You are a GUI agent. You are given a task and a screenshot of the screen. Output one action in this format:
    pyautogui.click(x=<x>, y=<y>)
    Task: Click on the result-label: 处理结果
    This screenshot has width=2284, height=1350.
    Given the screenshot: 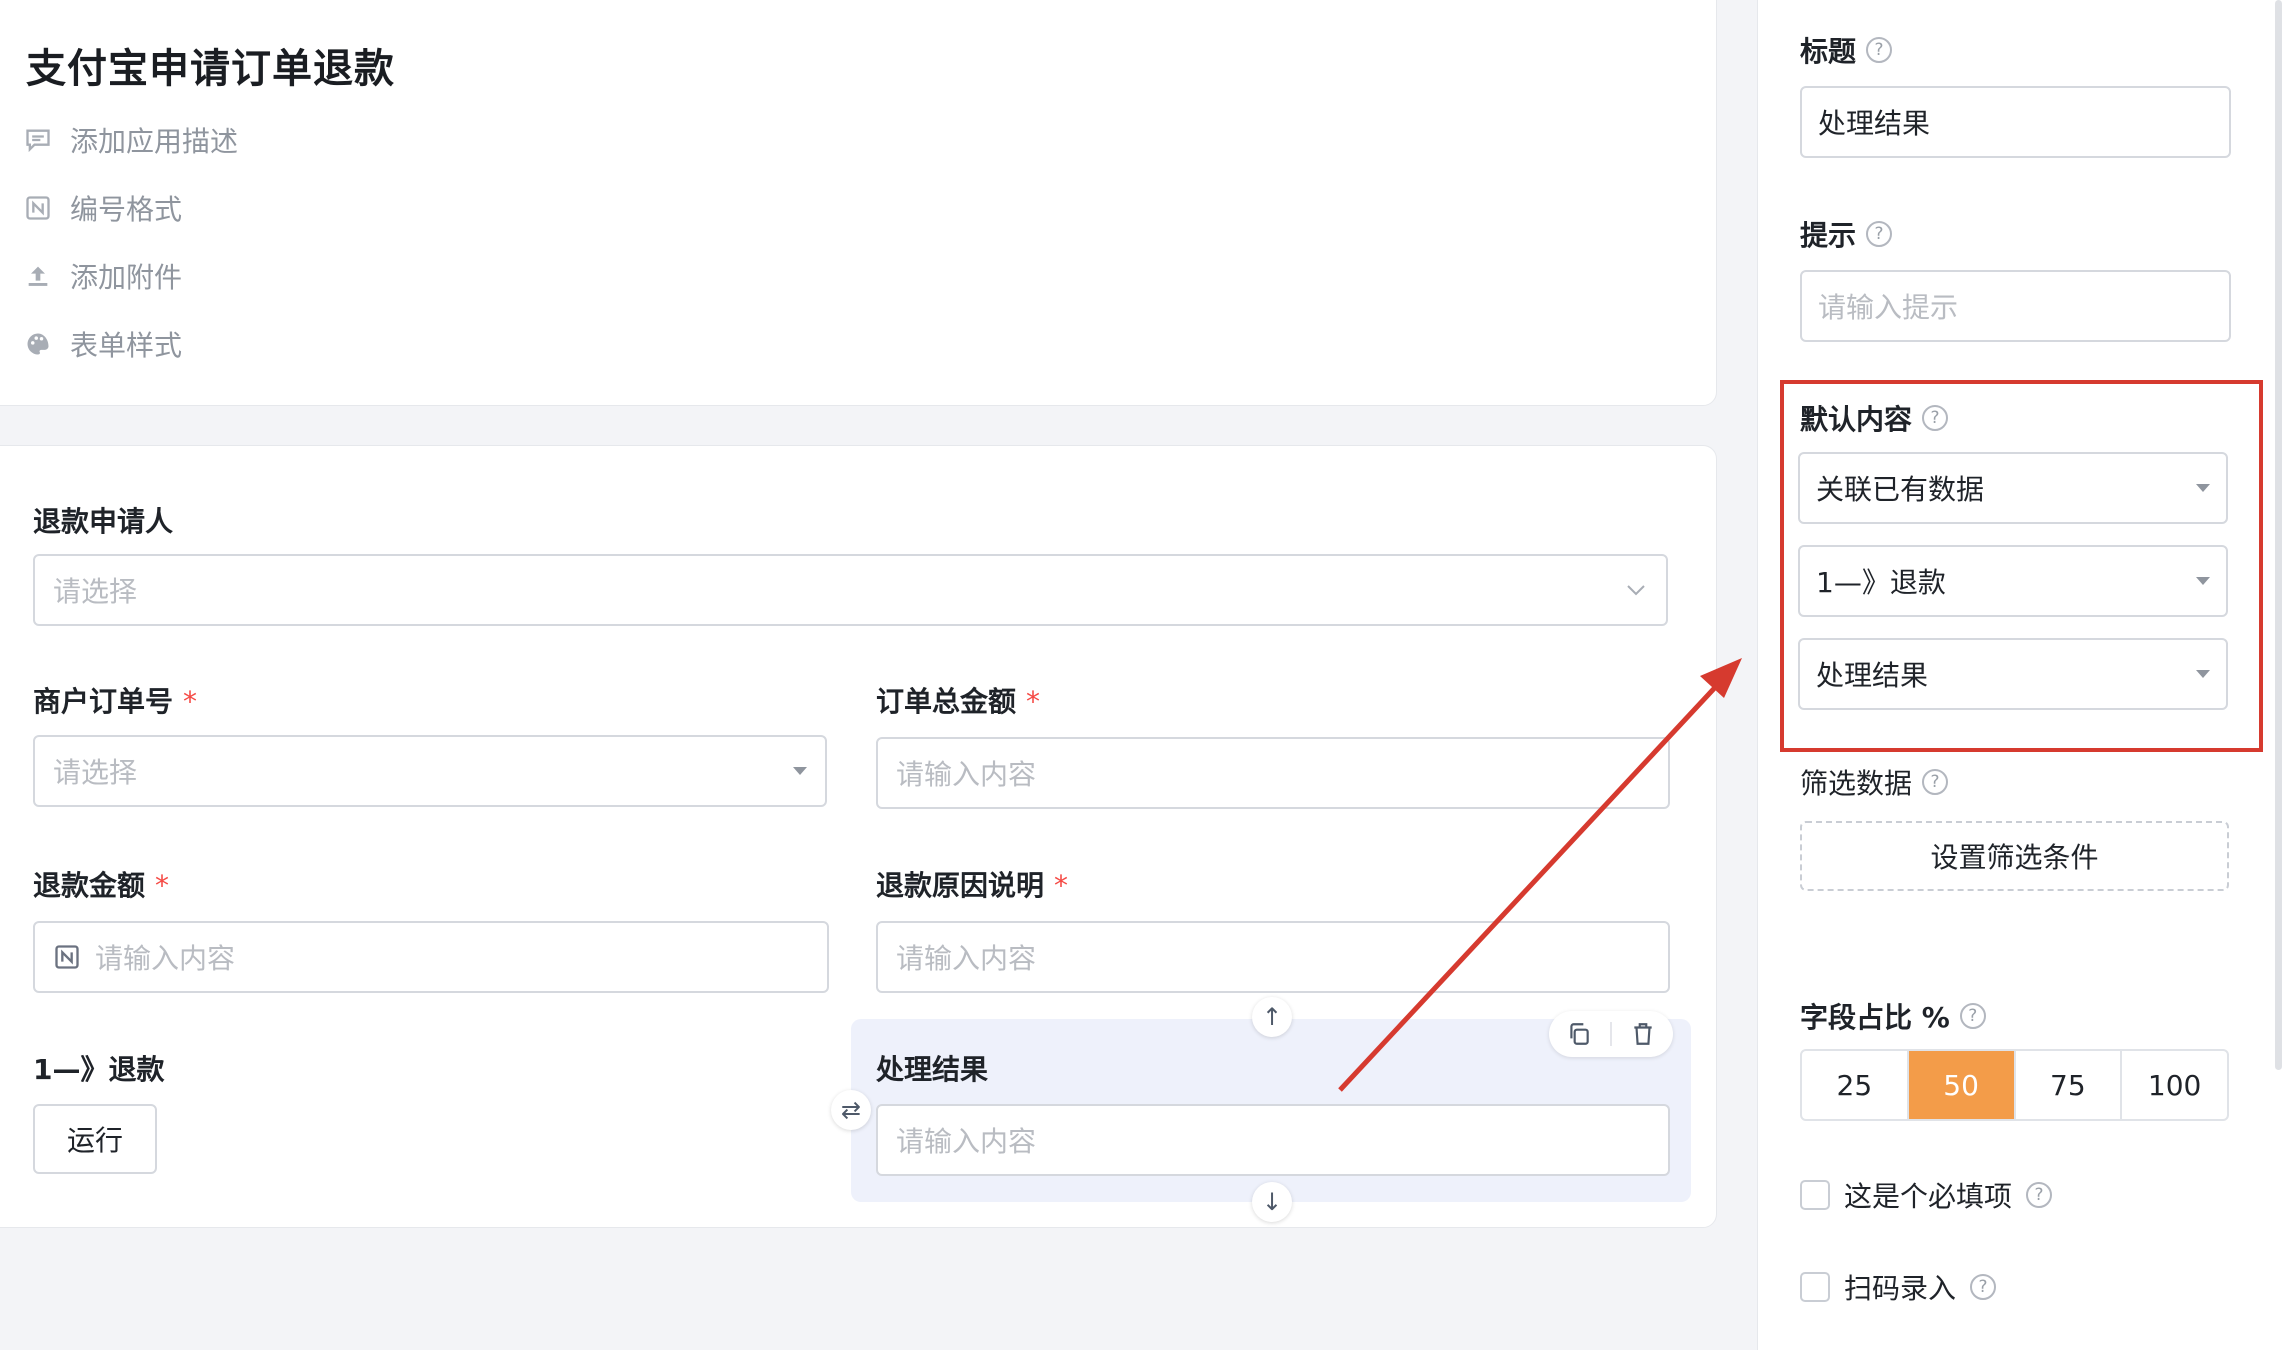 What is the action you would take?
    pyautogui.click(x=932, y=1069)
    